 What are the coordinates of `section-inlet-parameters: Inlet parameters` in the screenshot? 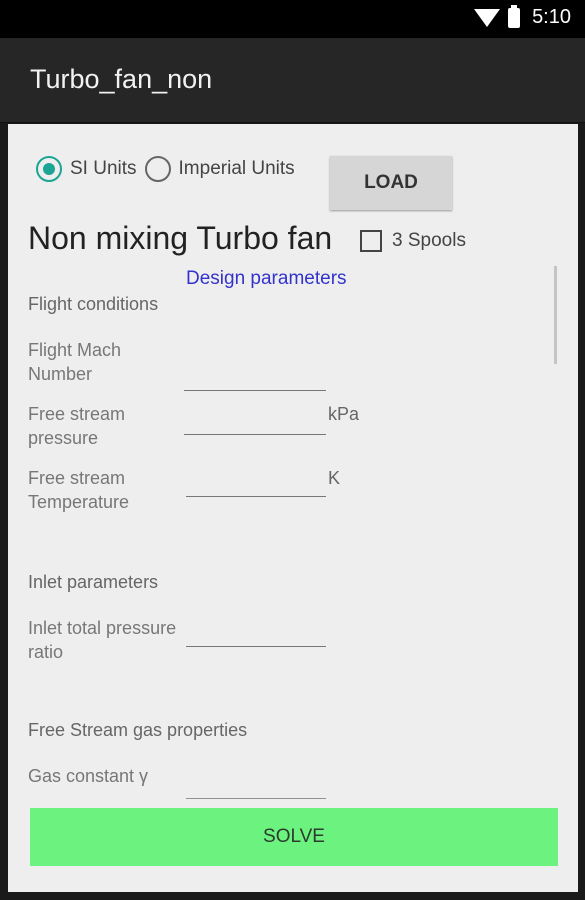 It's located at (93, 582).